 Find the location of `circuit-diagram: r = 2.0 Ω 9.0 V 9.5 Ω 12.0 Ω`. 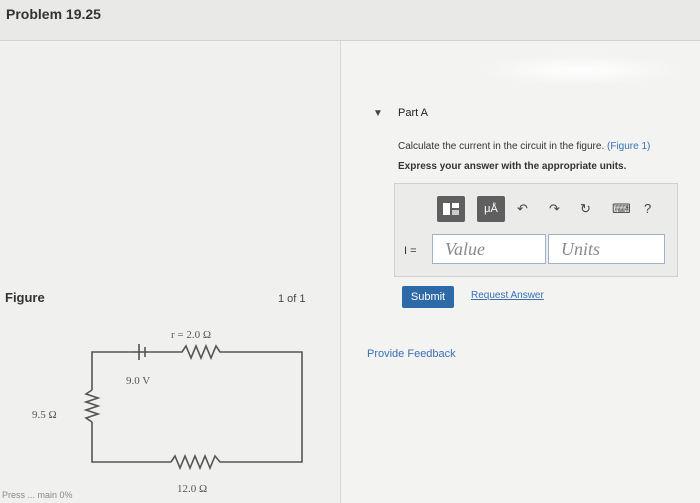

circuit-diagram: r = 2.0 Ω 9.0 V 9.5 Ω 12.0 Ω is located at coordinates (167, 412).